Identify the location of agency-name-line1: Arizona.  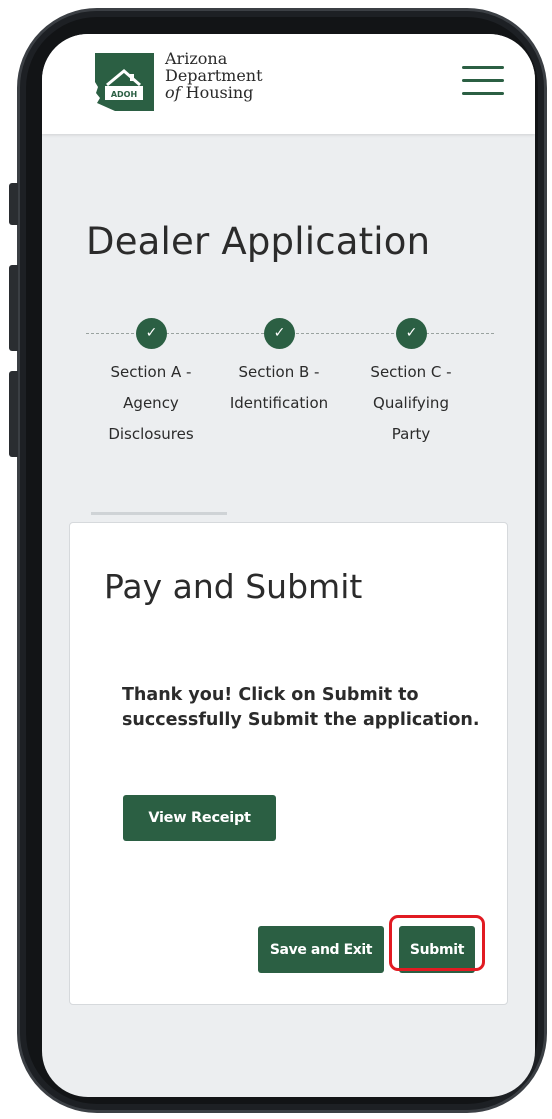
(196, 58).